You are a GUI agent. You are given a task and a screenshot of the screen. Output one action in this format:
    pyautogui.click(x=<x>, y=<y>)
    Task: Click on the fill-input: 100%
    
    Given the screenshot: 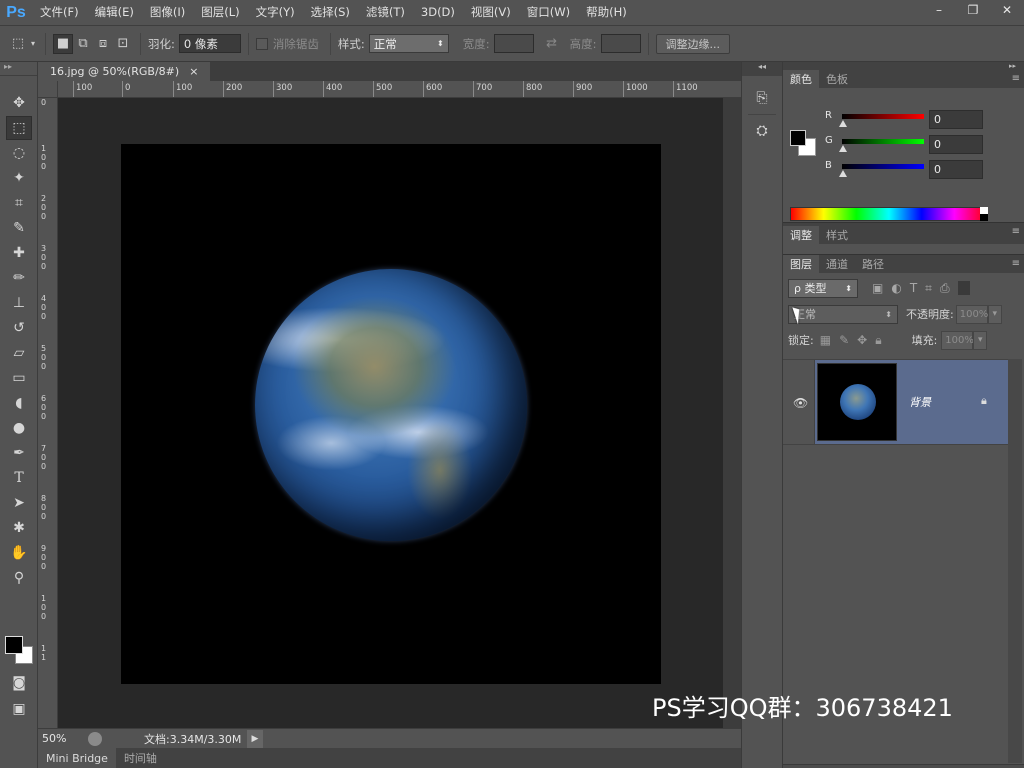 What is the action you would take?
    pyautogui.click(x=957, y=340)
    